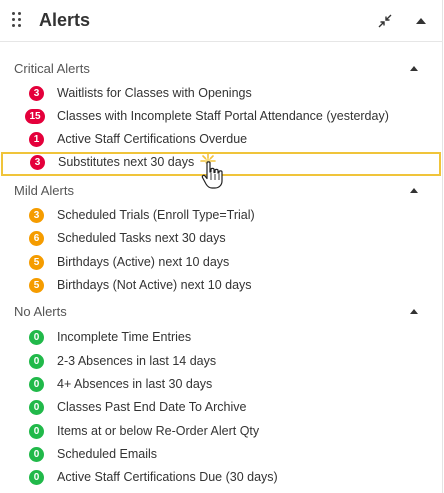 The height and width of the screenshot is (493, 444). Describe the element at coordinates (156, 215) in the screenshot. I see `alert-label: Scheduled Trials (Enroll Type=Trial)` at that location.